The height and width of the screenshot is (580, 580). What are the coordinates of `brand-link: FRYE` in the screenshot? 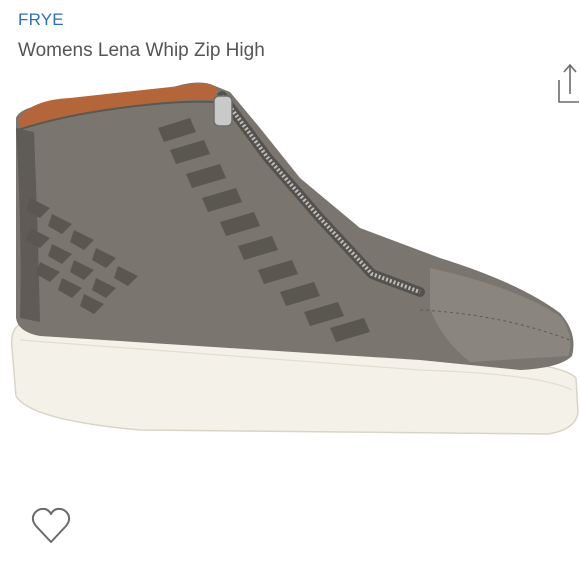 It's located at (41, 20).